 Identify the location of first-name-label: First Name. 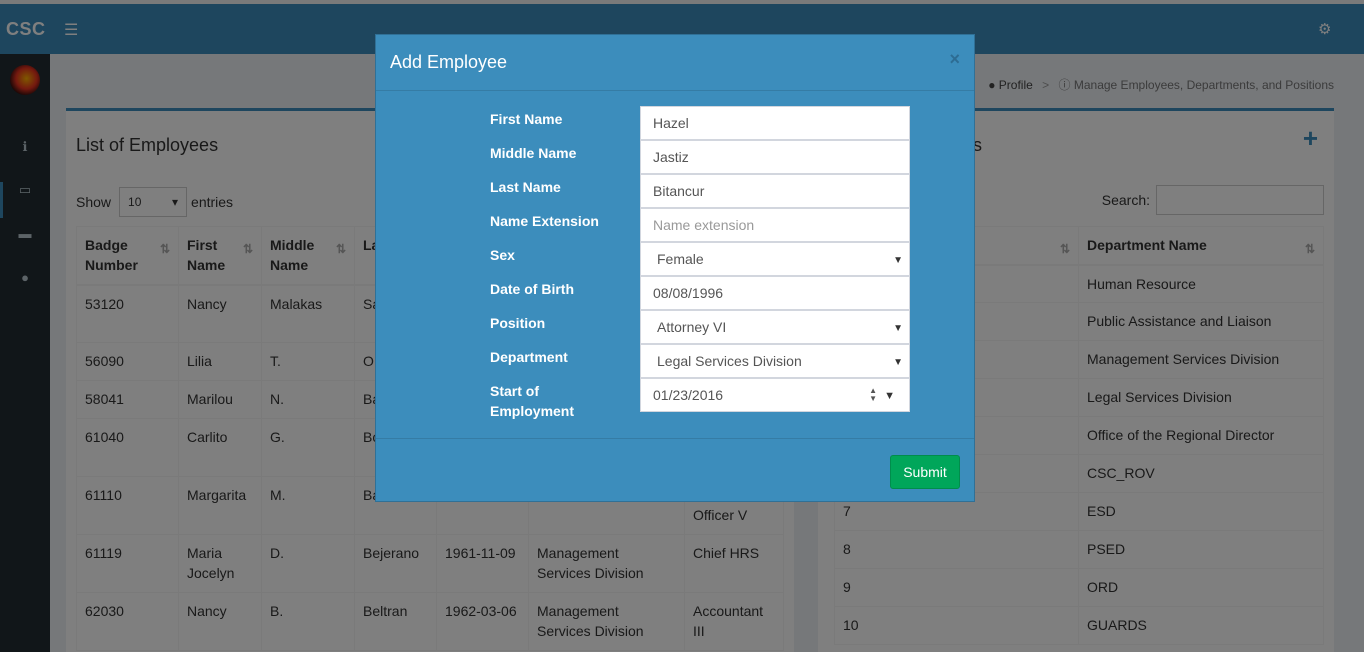
(526, 119).